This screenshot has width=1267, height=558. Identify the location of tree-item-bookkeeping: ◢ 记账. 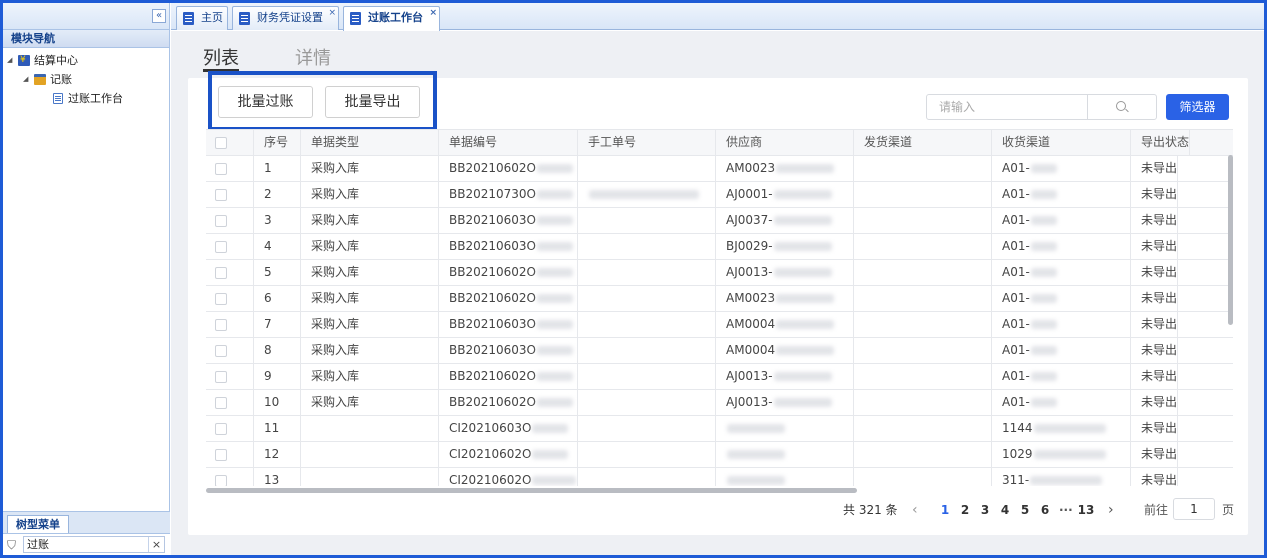
(86, 79).